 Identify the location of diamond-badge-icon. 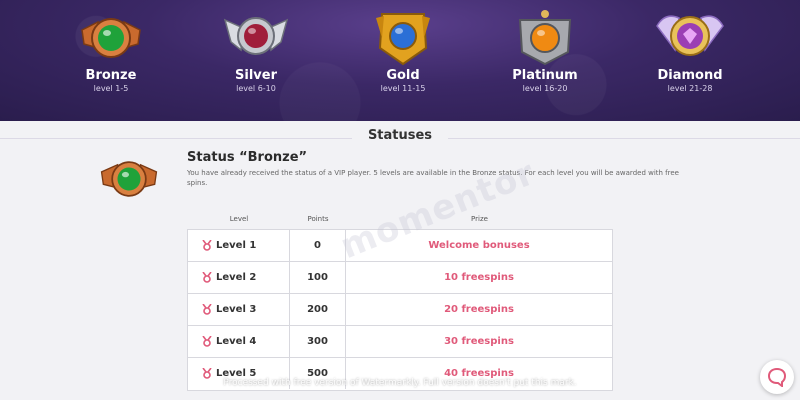
(690, 35).